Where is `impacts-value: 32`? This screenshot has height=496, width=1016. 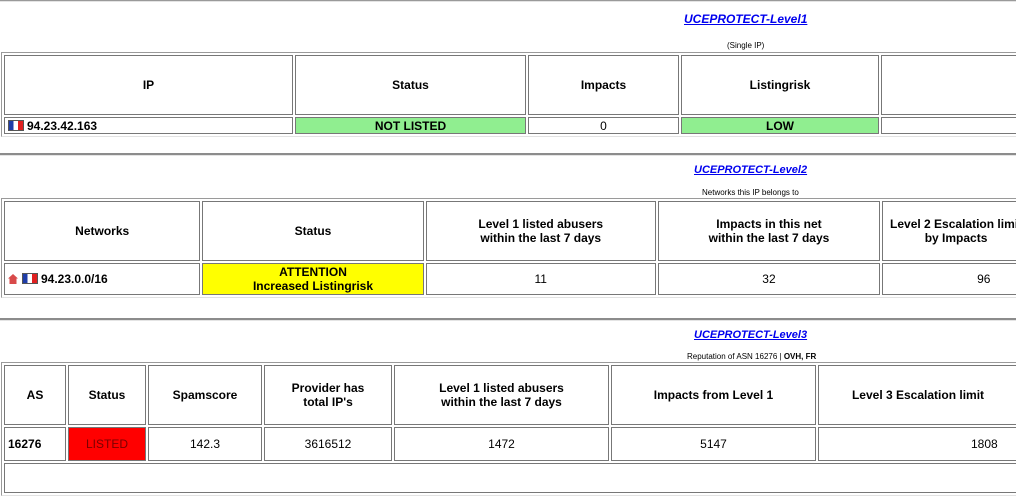 impacts-value: 32 is located at coordinates (769, 279).